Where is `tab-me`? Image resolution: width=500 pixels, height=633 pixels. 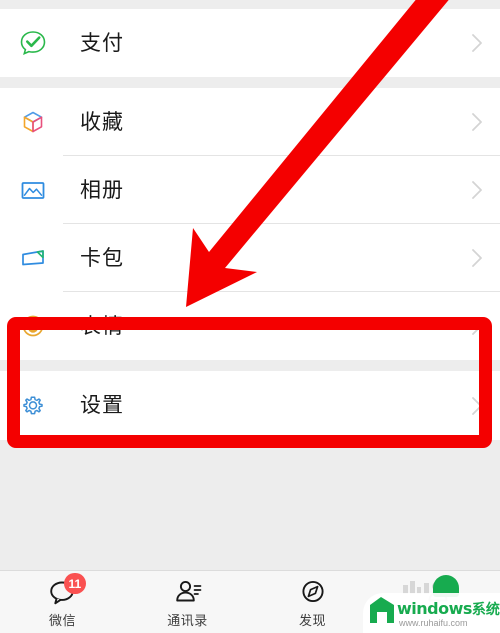 tab-me is located at coordinates (437, 602).